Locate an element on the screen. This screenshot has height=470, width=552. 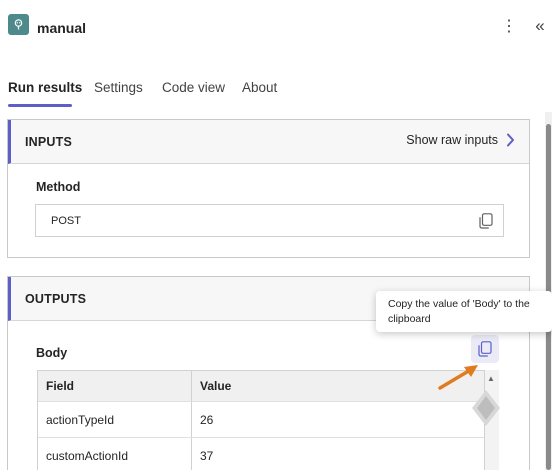
table-cell-value: 37 is located at coordinates (207, 455).